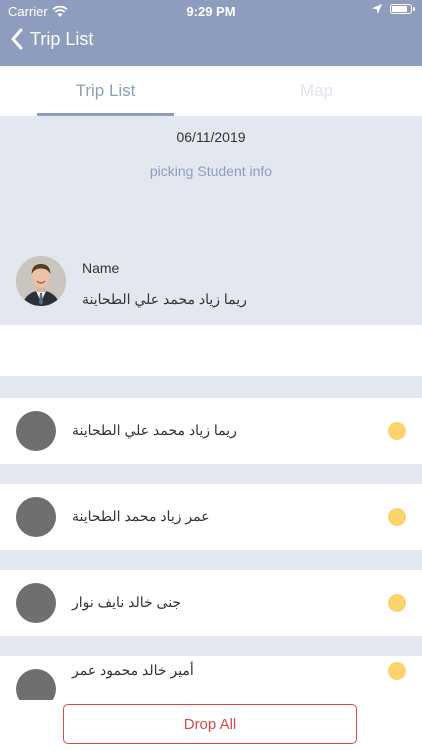 The image size is (422, 750). I want to click on navigation-header: Carrier 9:29 PM Trip List, so click(211, 33).